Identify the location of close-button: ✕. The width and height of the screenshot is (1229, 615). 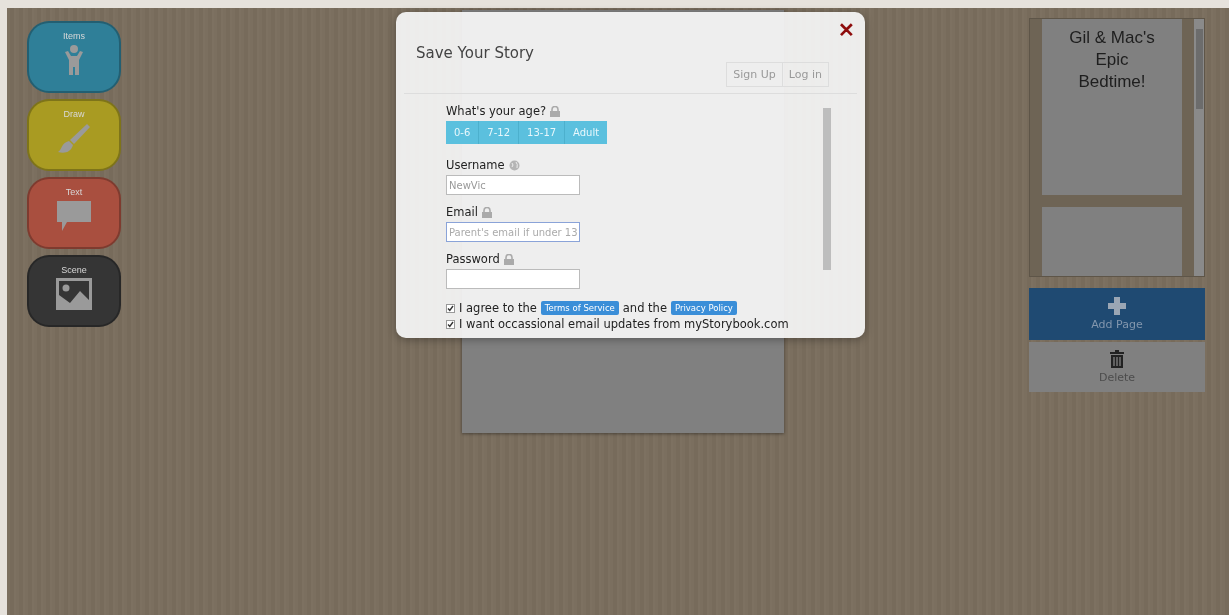
(846, 30).